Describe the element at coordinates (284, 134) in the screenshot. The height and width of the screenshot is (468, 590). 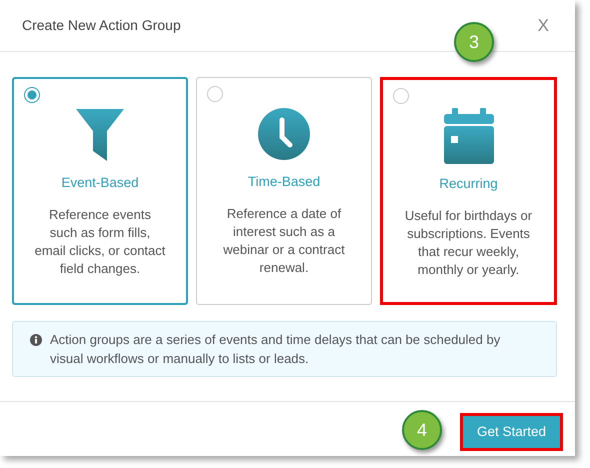
I see `clock-icon` at that location.